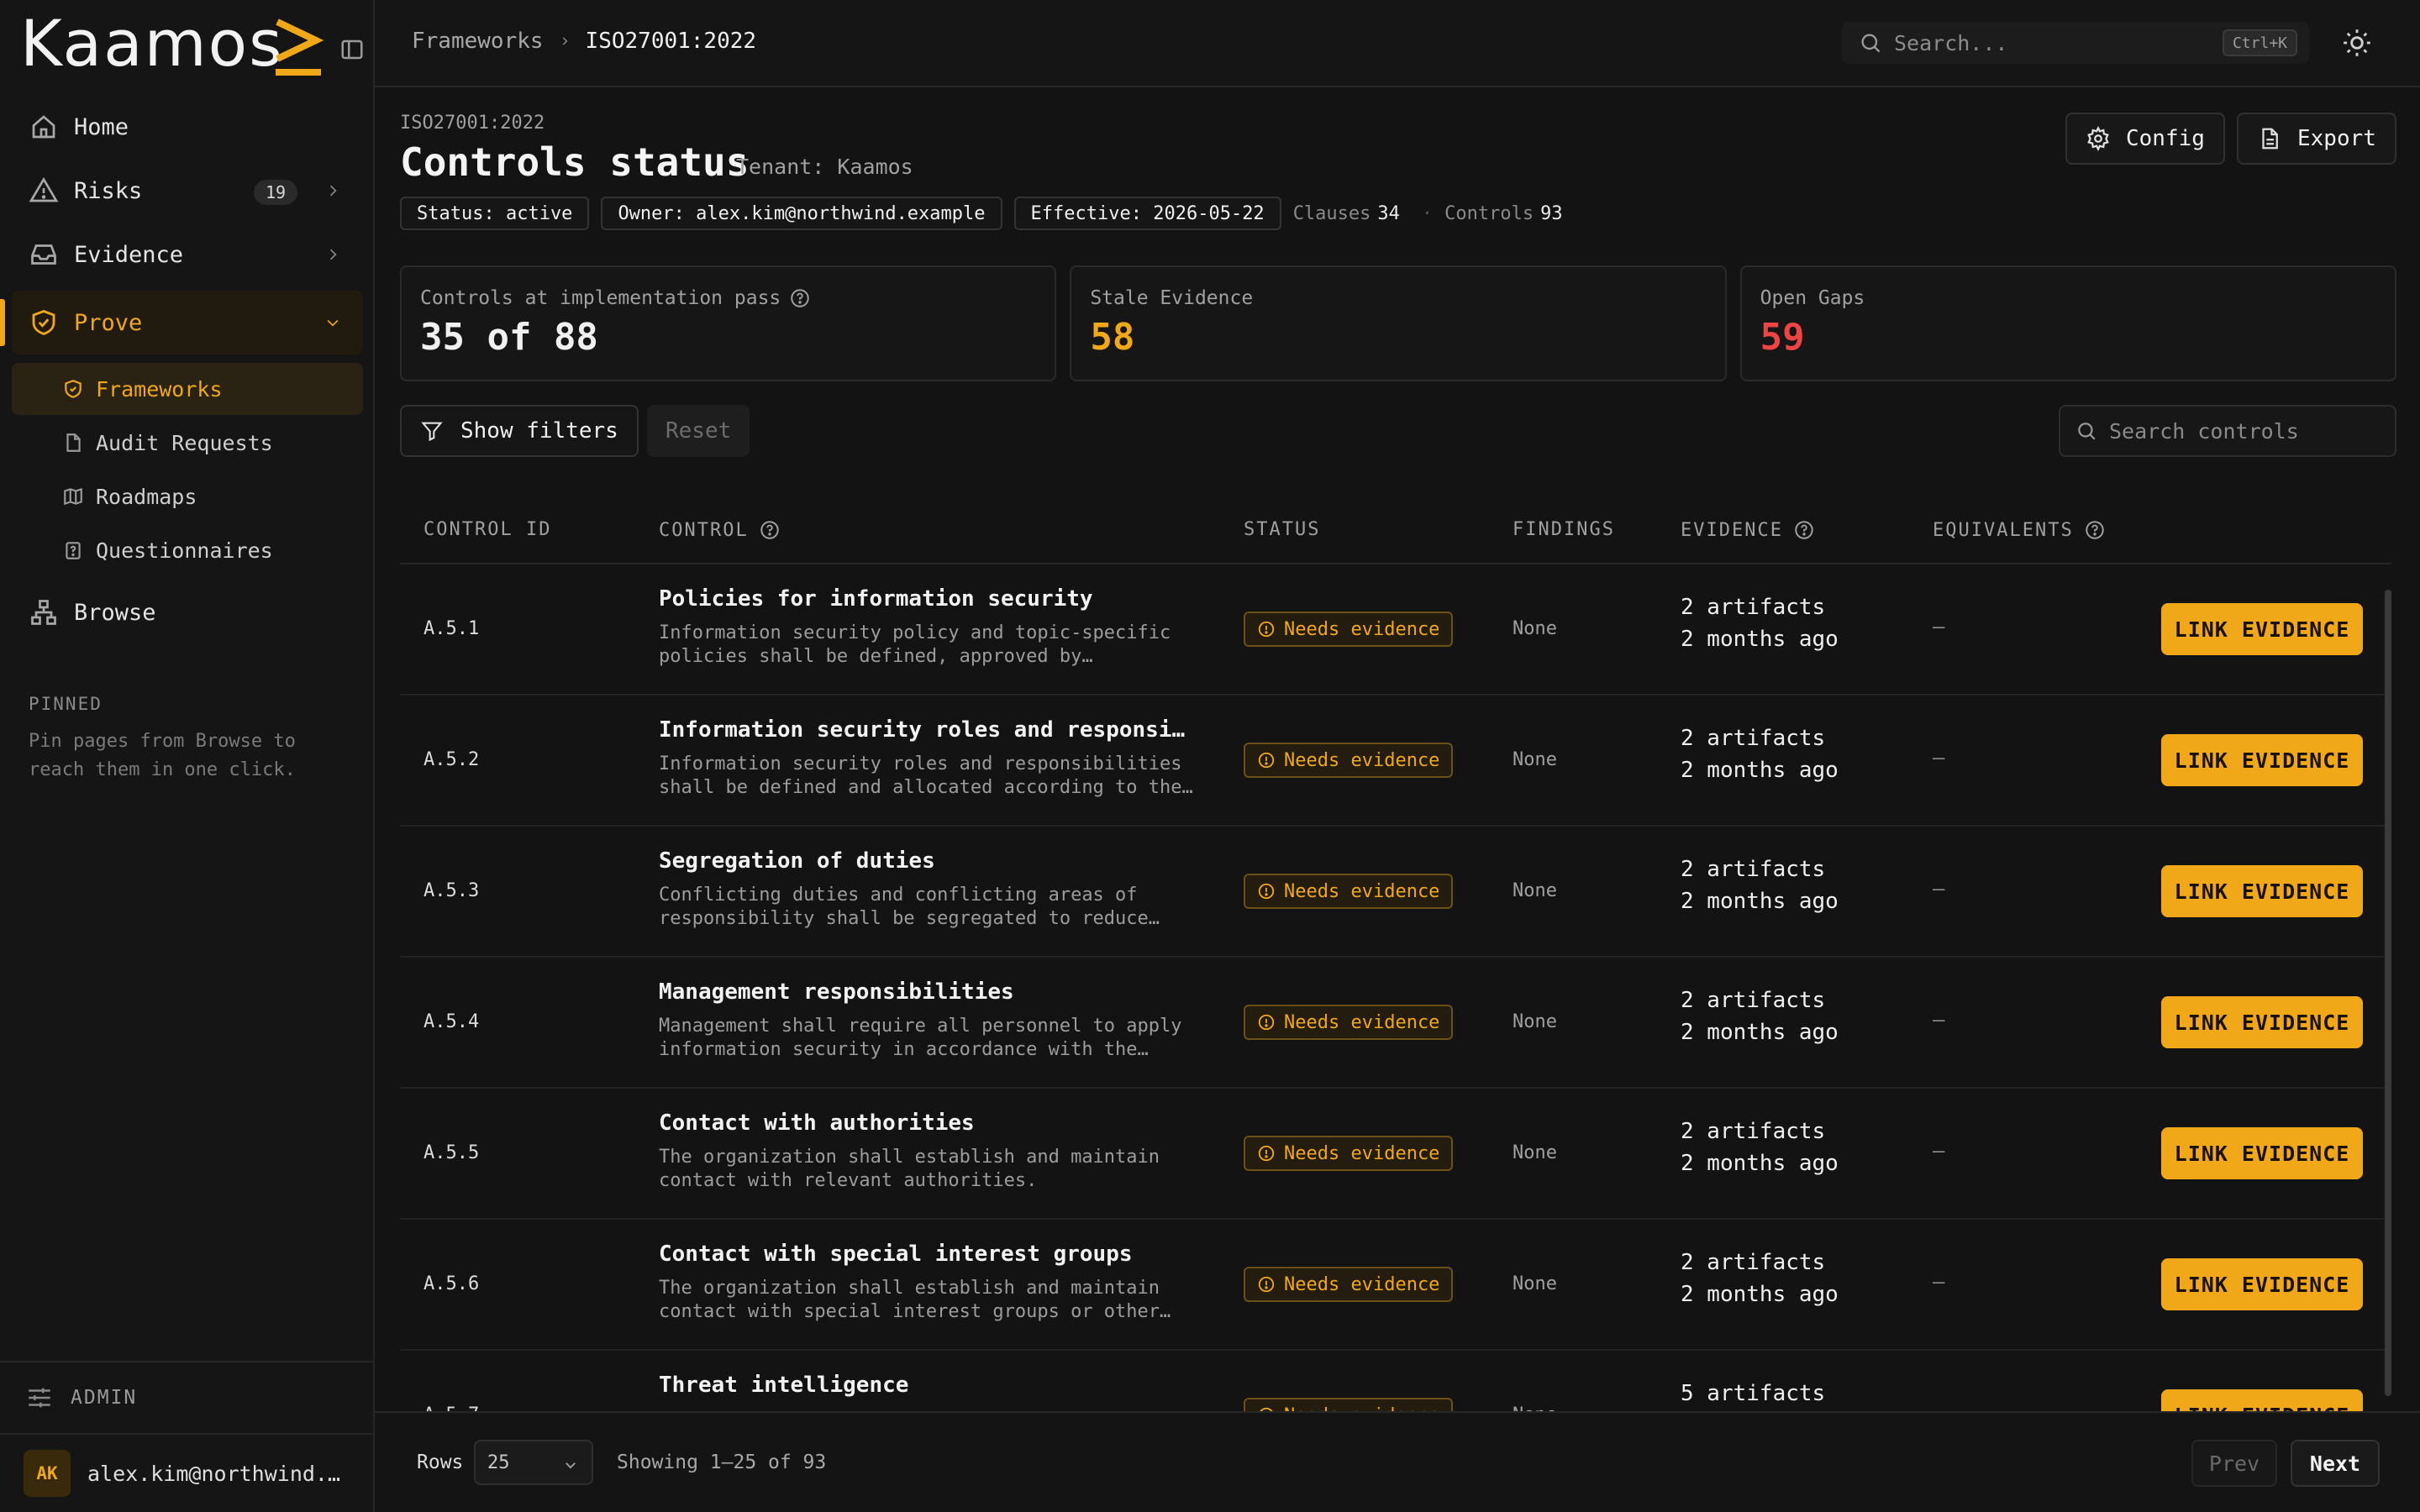  Describe the element at coordinates (487, 529) in the screenshot. I see `column-control-id: CONTROL ID` at that location.